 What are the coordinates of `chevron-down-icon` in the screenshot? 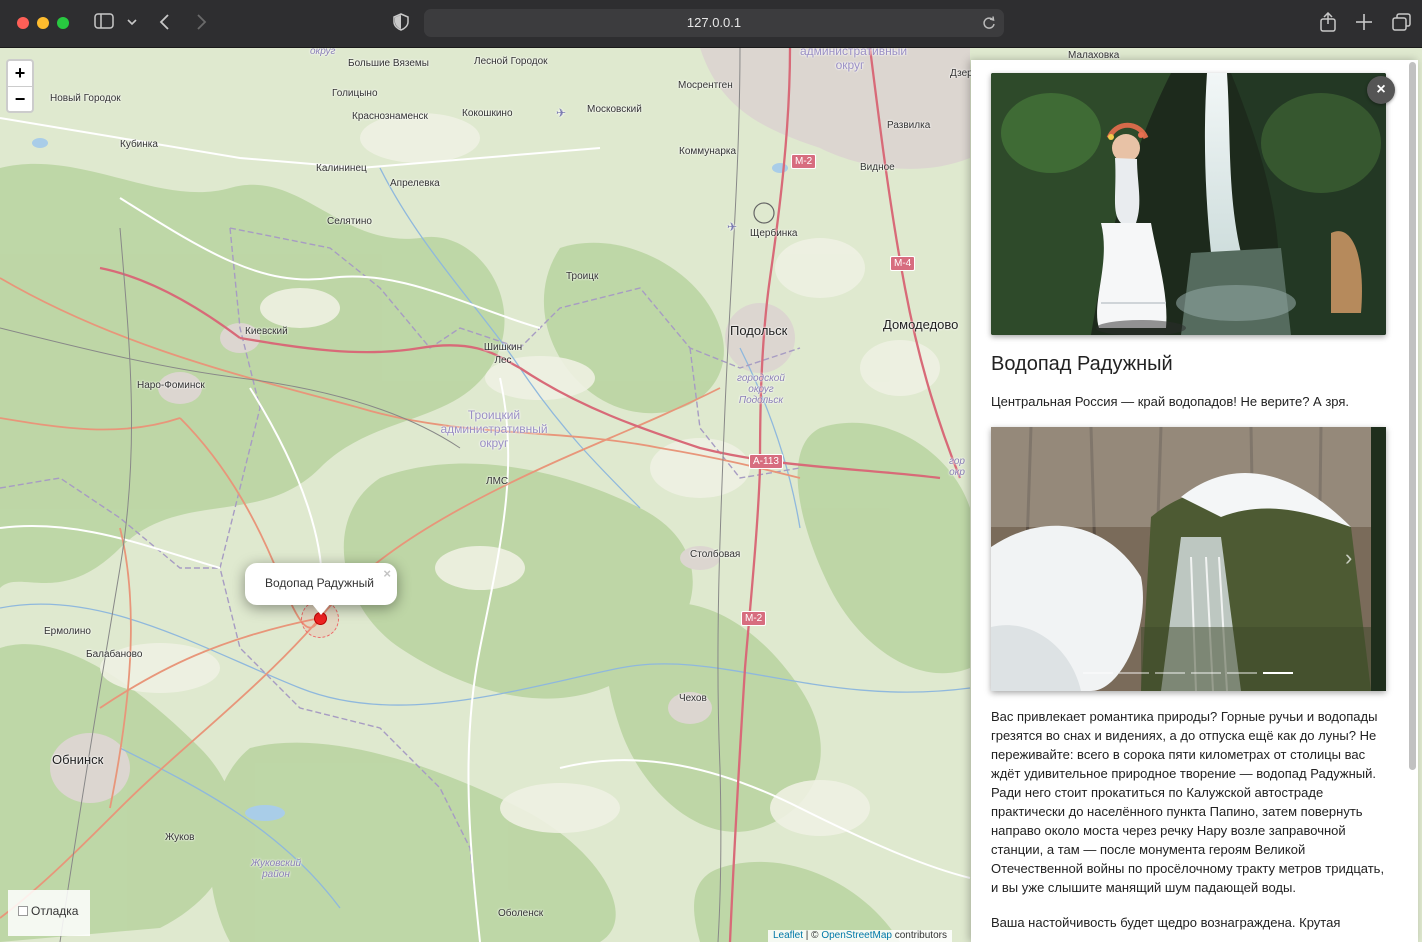 It's located at (132, 24).